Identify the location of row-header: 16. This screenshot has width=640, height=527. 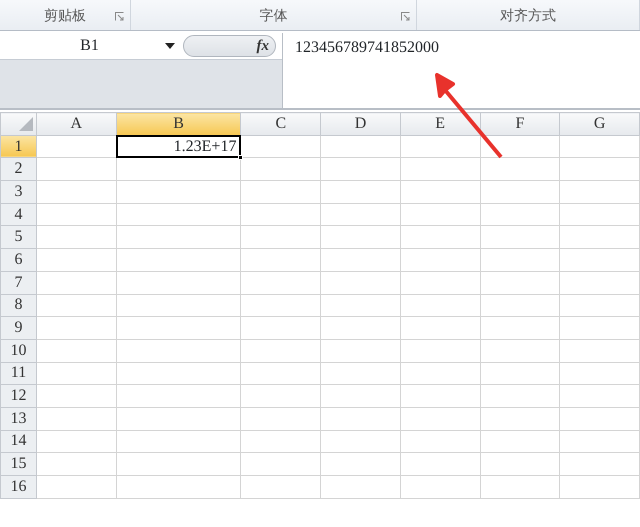
(18, 487).